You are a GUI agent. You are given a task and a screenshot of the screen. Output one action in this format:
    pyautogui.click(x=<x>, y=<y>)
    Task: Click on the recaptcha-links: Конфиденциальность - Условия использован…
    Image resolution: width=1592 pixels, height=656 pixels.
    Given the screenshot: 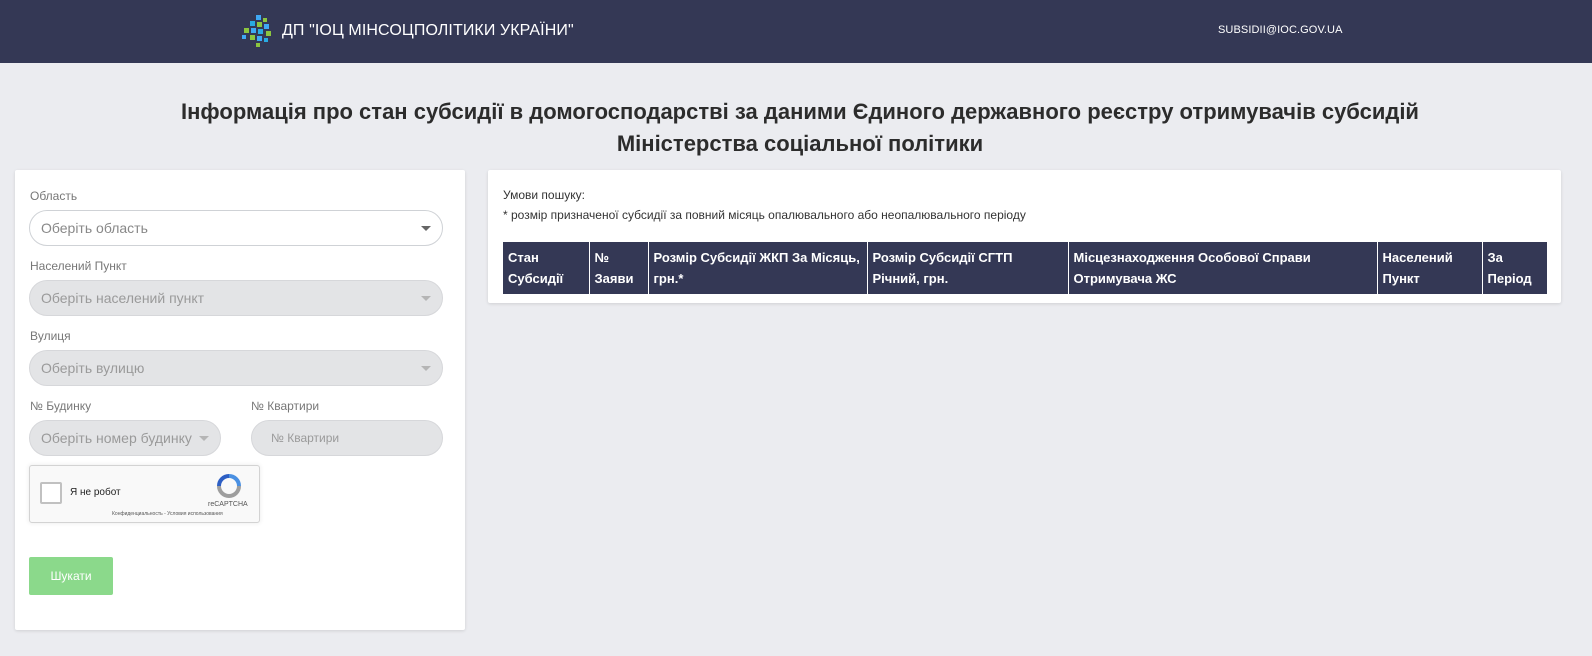 What is the action you would take?
    pyautogui.click(x=167, y=514)
    